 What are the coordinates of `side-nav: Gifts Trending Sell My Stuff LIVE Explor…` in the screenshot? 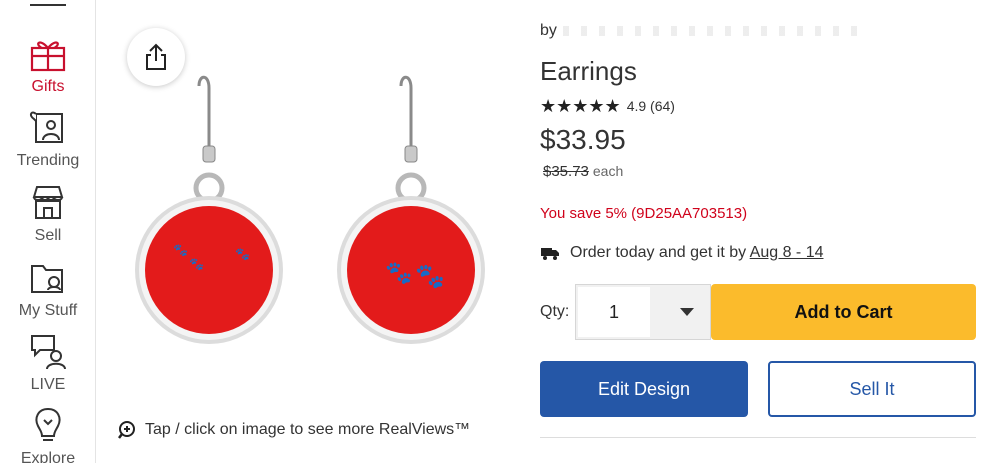 It's located at (48, 231).